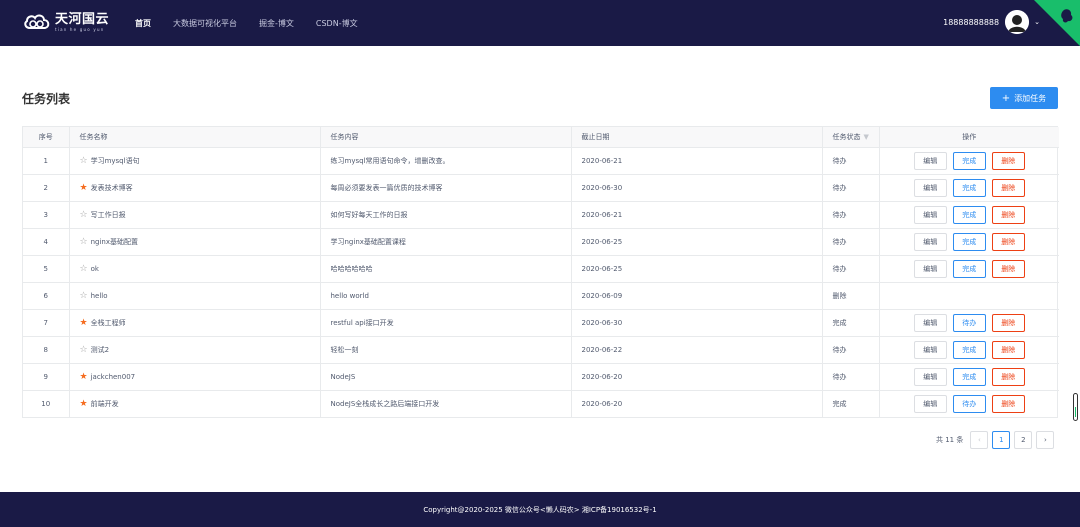  I want to click on nav-item-2: 掘金-博文, so click(276, 23).